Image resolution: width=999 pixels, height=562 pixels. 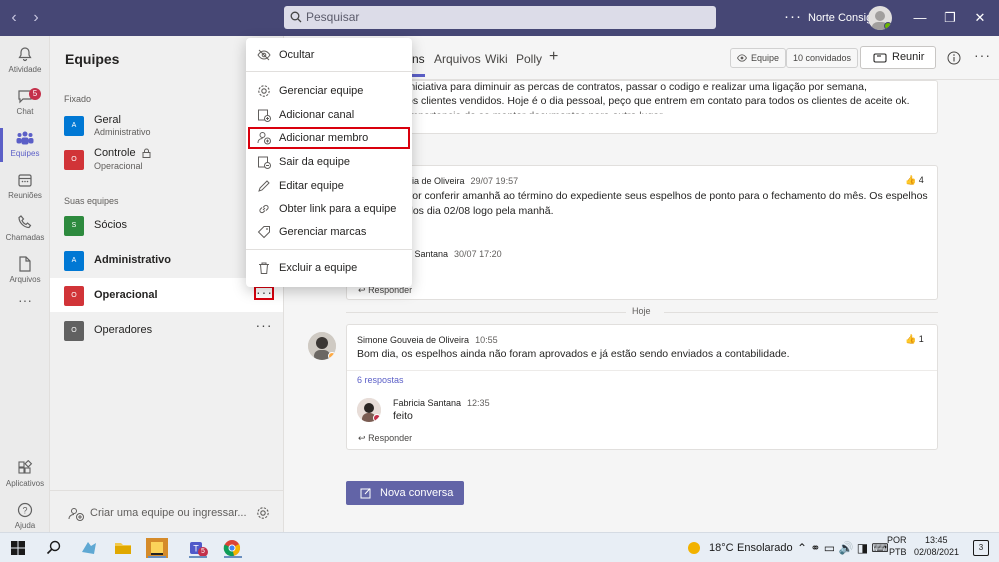 I want to click on rail-item-calls: Chamadas, so click(x=25, y=229).